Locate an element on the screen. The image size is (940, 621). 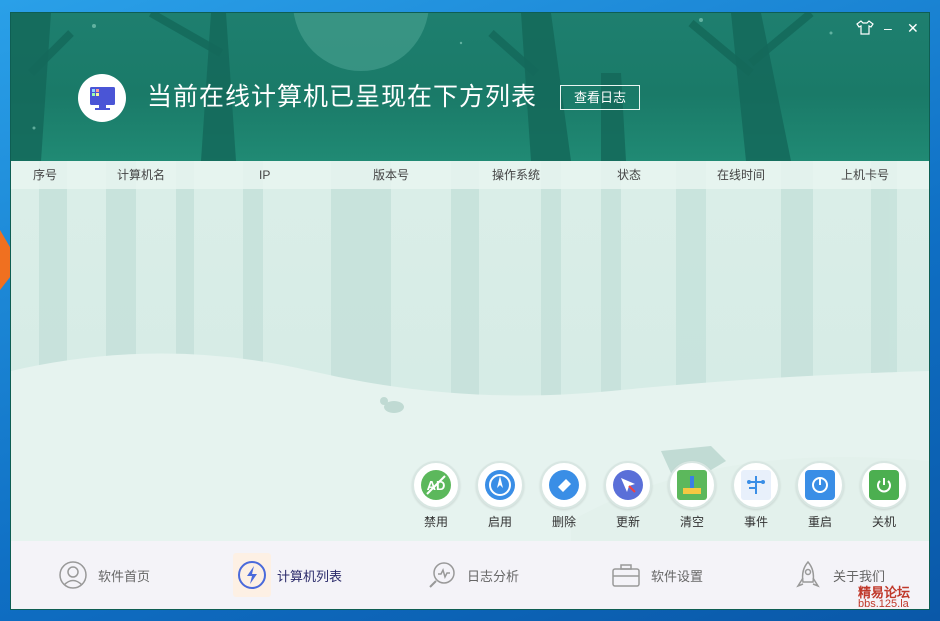
nav-label-settings: 软件设置 is located at coordinates (677, 576).